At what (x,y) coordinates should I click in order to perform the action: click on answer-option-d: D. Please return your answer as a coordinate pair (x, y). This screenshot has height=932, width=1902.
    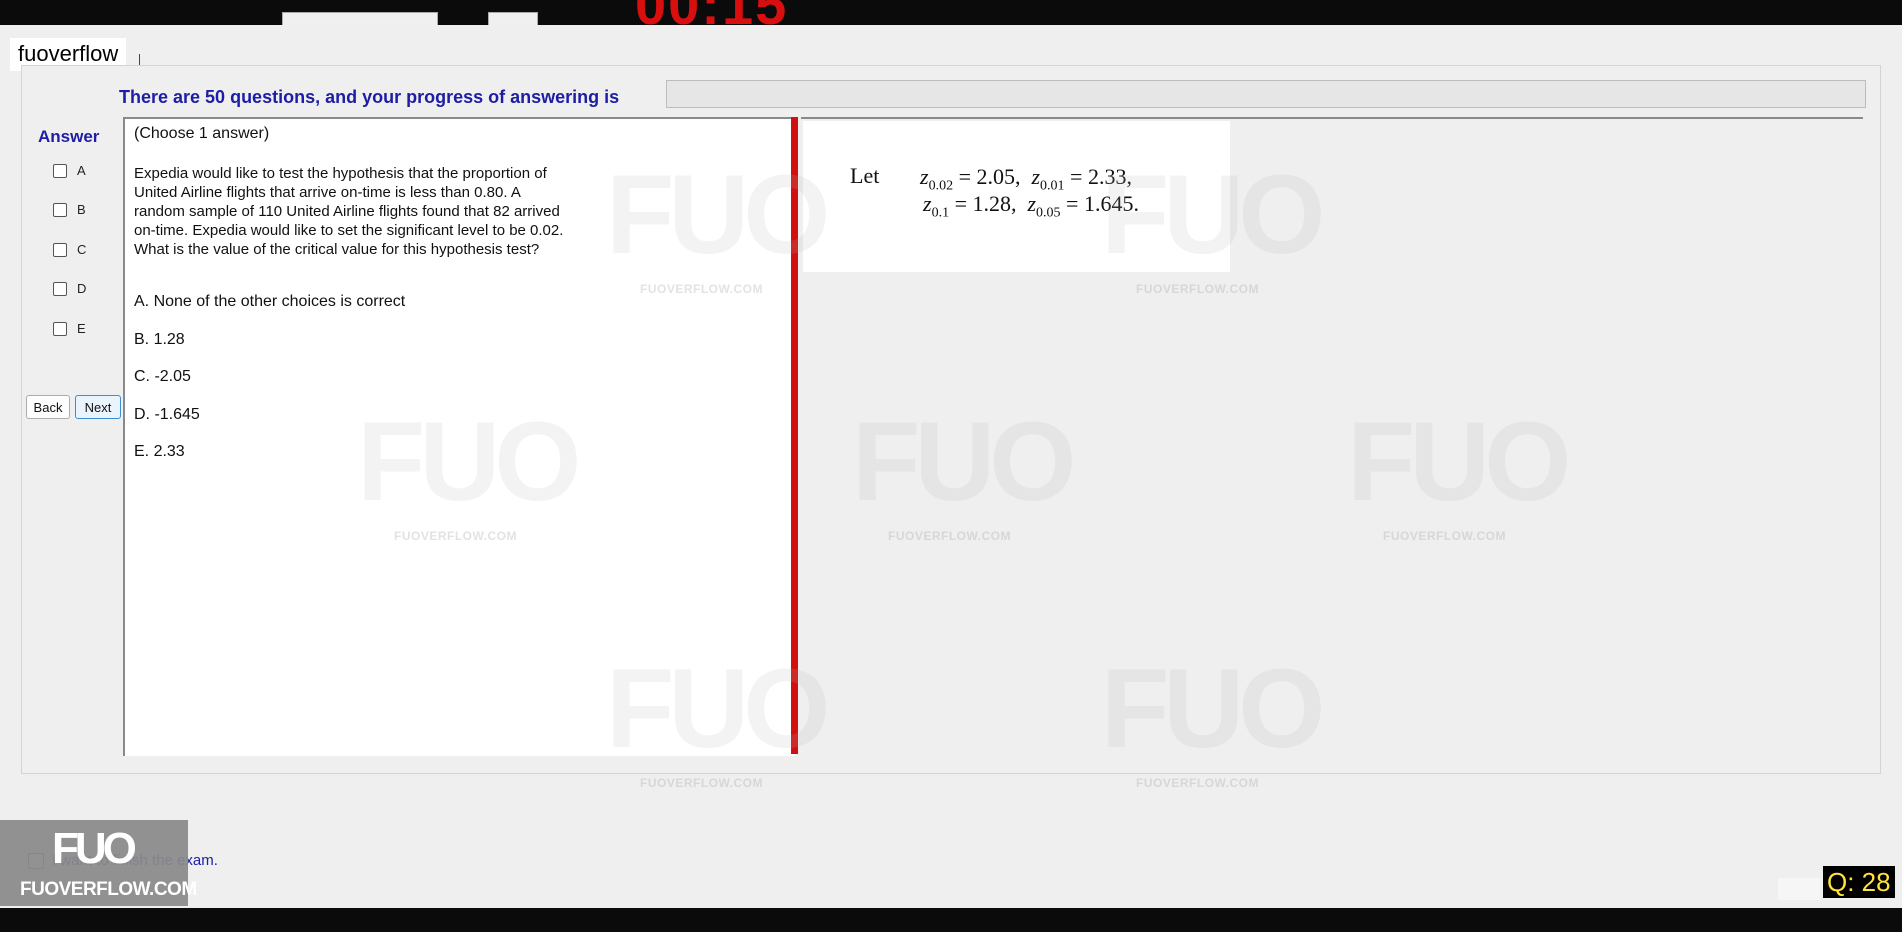
    Looking at the image, I should click on (69, 288).